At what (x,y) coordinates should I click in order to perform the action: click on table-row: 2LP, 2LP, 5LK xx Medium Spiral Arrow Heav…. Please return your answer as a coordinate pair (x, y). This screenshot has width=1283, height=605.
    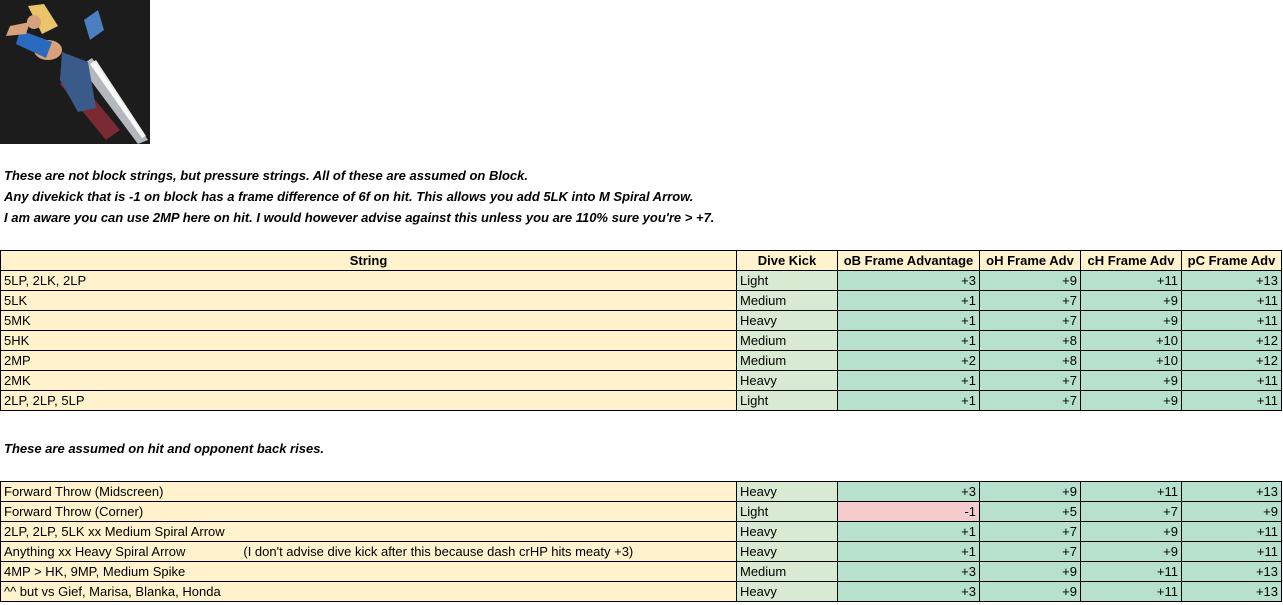
    Looking at the image, I should click on (641, 531).